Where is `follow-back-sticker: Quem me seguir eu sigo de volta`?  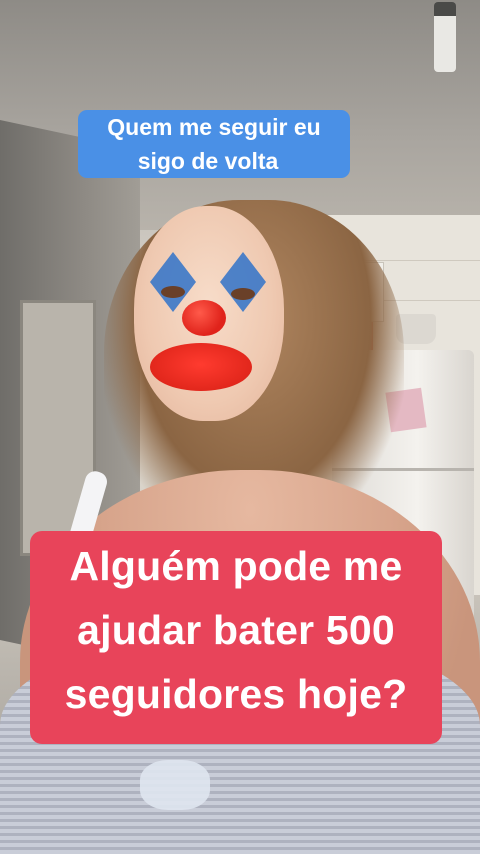
follow-back-sticker: Quem me seguir eu sigo de volta is located at coordinates (214, 144).